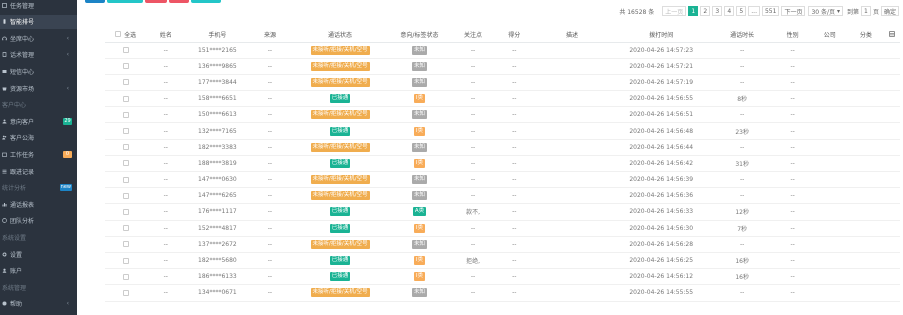  What do you see at coordinates (217, 35) in the screenshot?
I see `column-header-label: 手机号` at bounding box center [217, 35].